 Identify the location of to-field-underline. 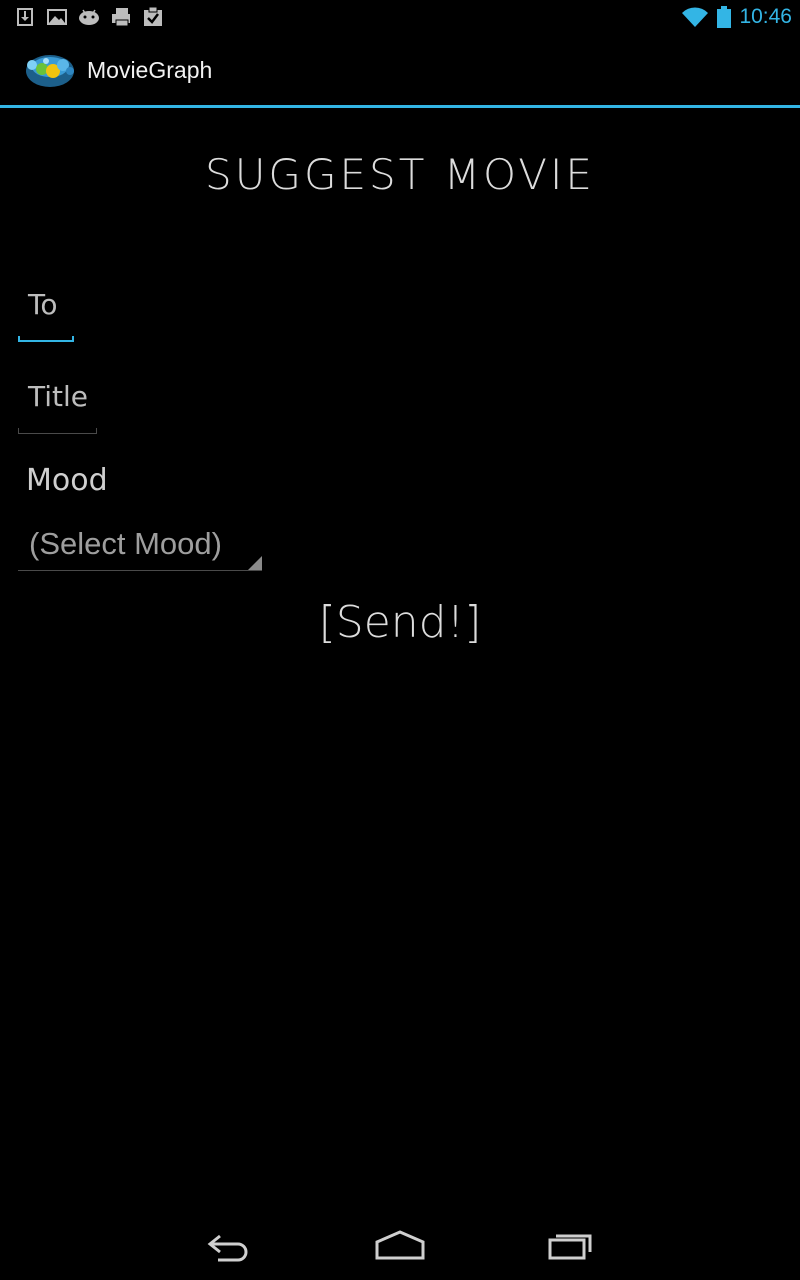
(46, 341).